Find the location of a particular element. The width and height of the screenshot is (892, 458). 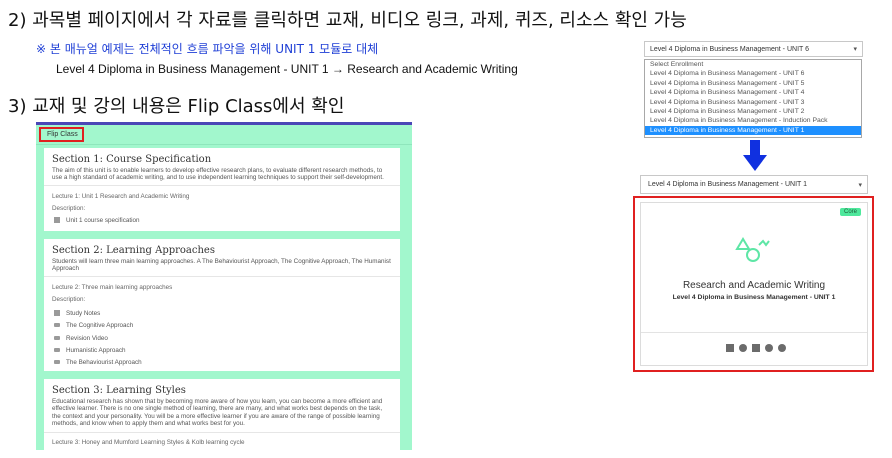

step3-heading: 3) 교재 및 강의 내용은 Flip Class에서 확인 is located at coordinates (176, 106).